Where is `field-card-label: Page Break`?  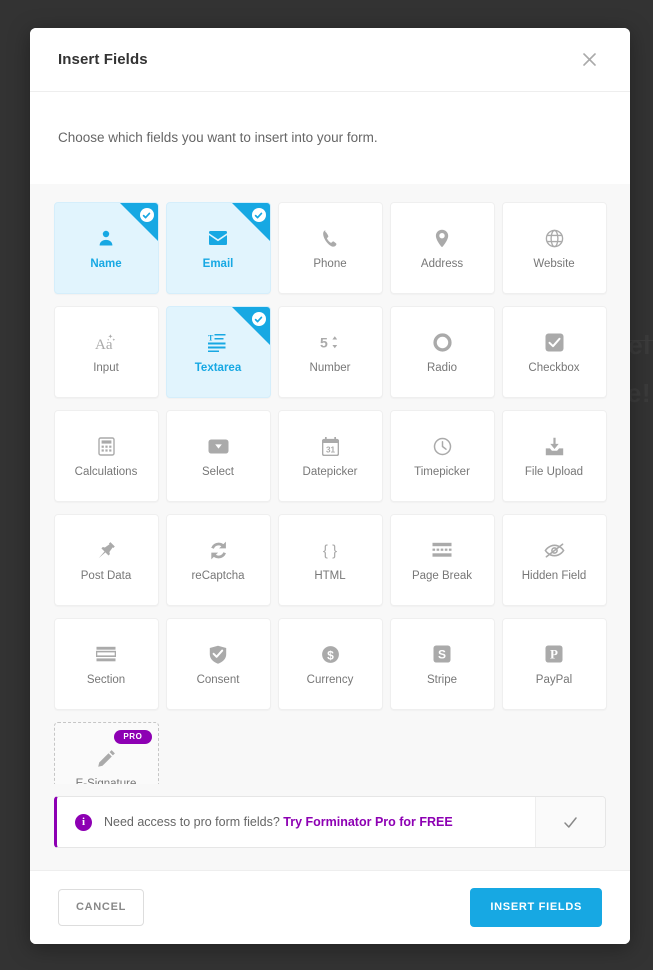 field-card-label: Page Break is located at coordinates (442, 576).